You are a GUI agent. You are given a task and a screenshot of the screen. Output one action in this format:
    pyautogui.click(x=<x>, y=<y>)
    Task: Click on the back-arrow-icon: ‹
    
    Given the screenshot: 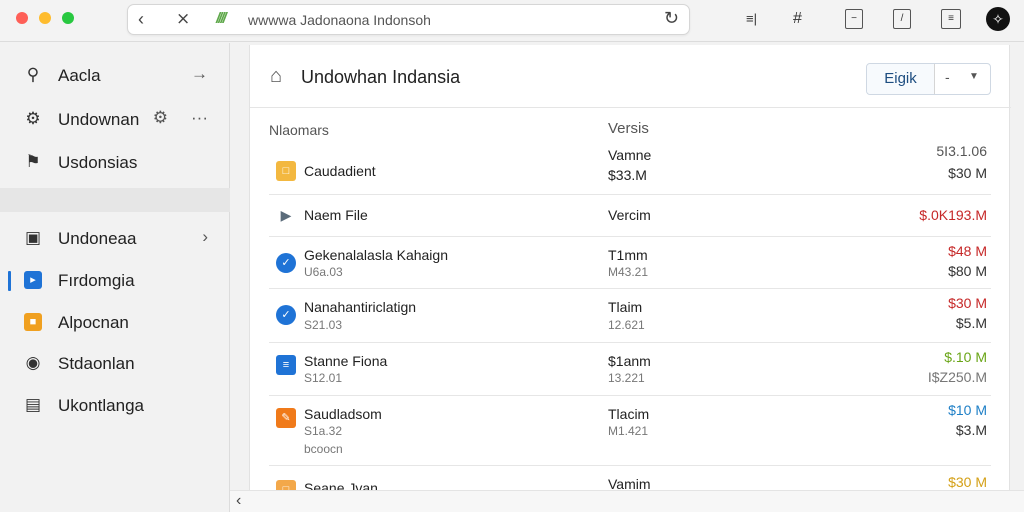 What is the action you would take?
    pyautogui.click(x=141, y=19)
    